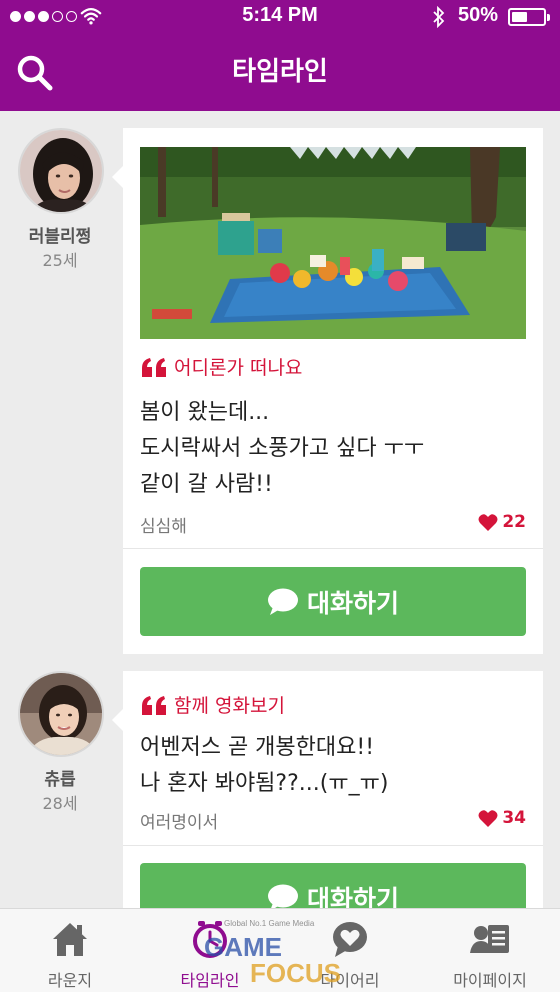  I want to click on tab-bar: 라운지 타임라인 다이어리 마이페이지, so click(280, 950).